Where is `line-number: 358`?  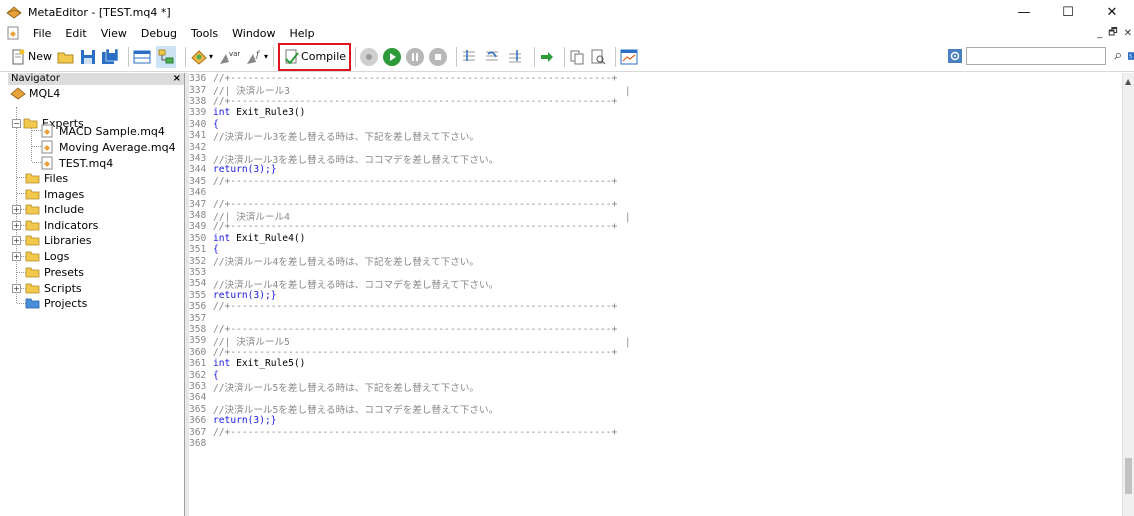 line-number: 358 is located at coordinates (198, 329).